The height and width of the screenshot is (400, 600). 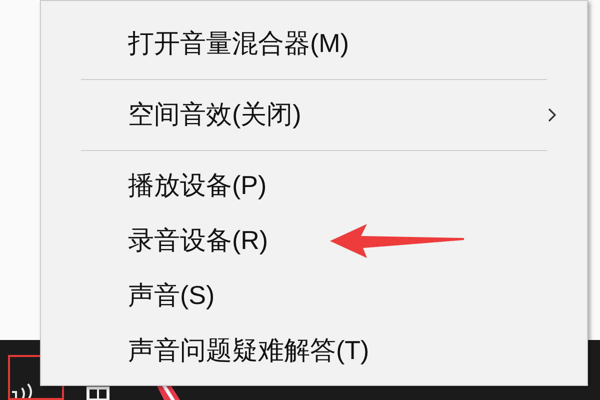 What do you see at coordinates (314, 185) in the screenshot?
I see `menu-item: 播放设备(P)` at bounding box center [314, 185].